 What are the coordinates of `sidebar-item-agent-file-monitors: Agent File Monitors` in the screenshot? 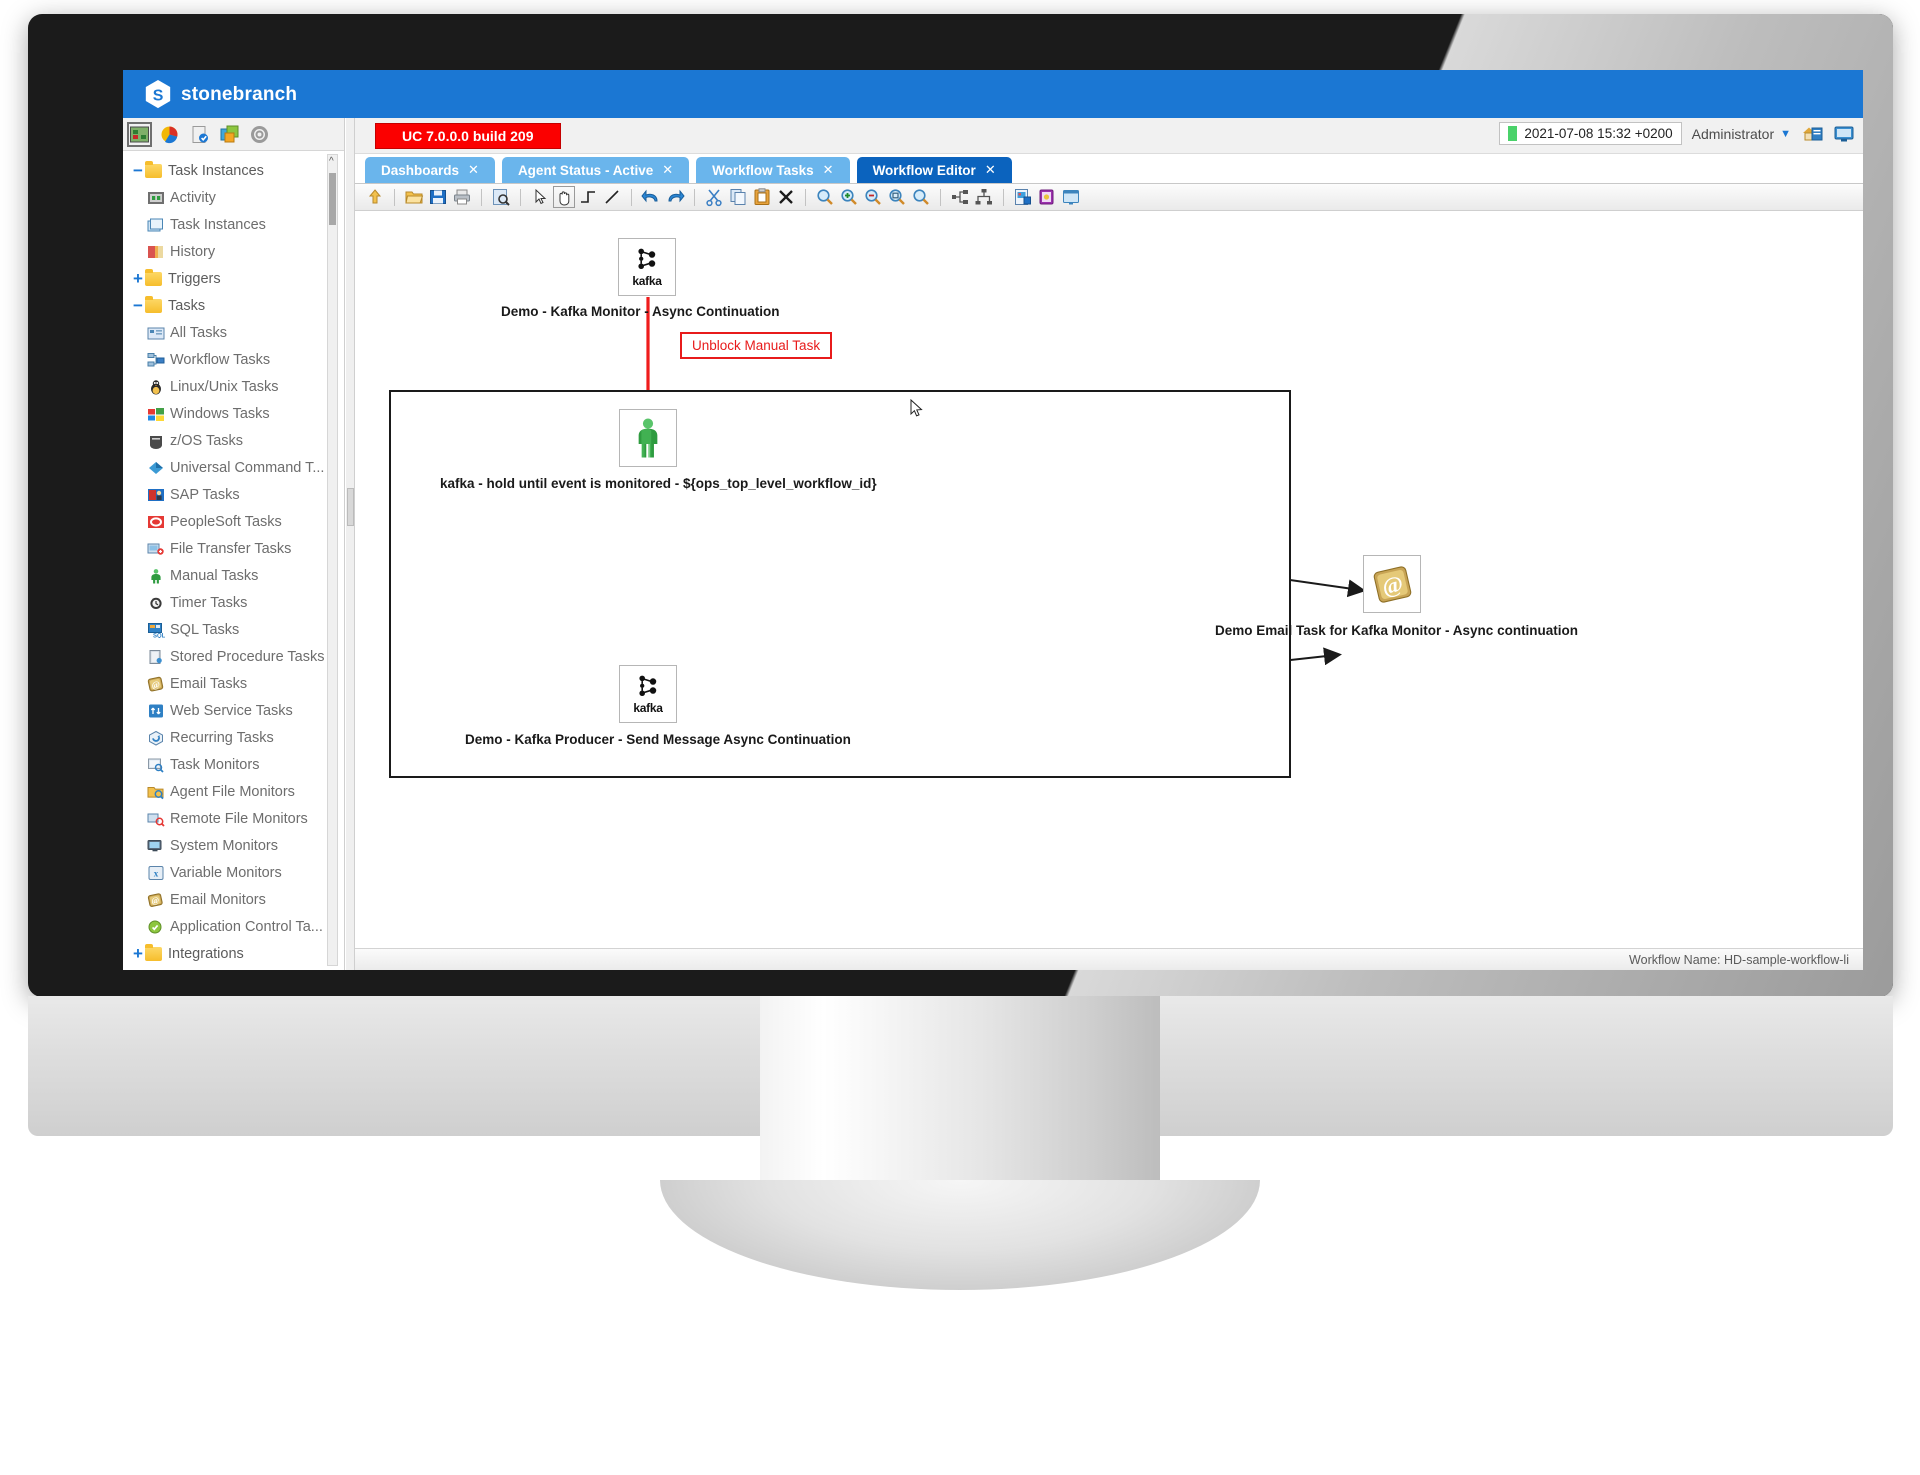 It's located at (225, 791).